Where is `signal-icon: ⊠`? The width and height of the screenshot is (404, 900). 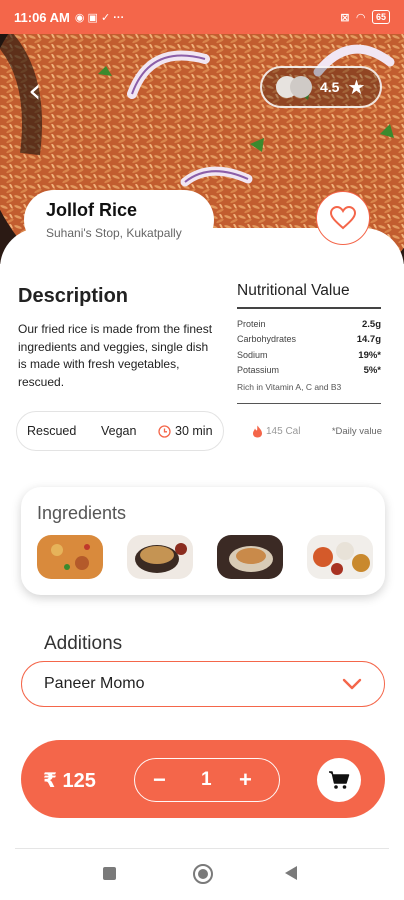 signal-icon: ⊠ is located at coordinates (345, 17).